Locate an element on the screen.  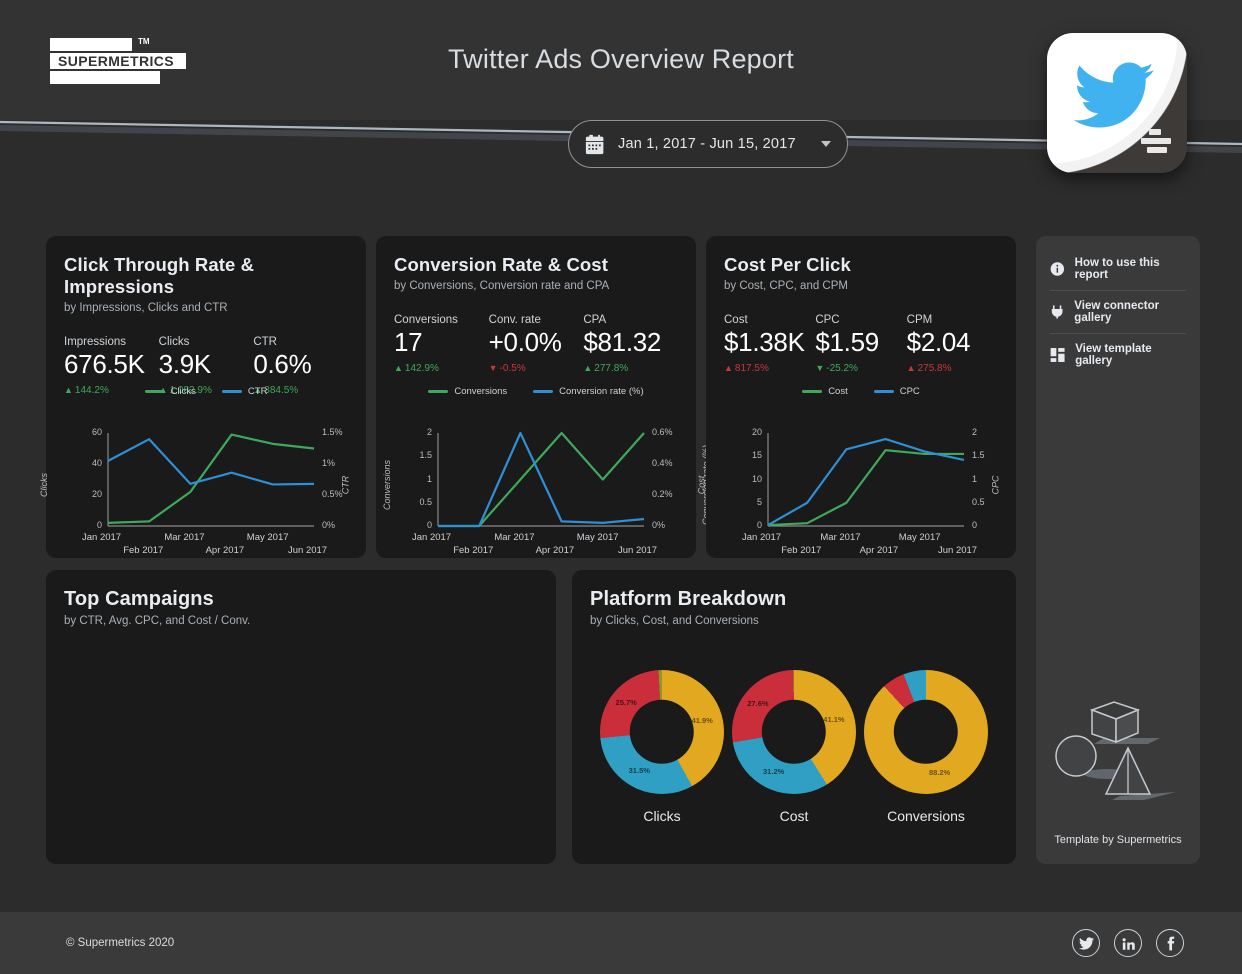
donut-ring: 88.2% is located at coordinates (926, 732).